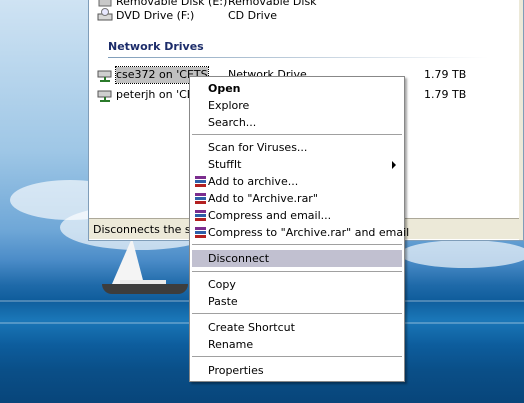 Image resolution: width=524 pixels, height=403 pixels. What do you see at coordinates (128, 261) in the screenshot?
I see `sailboat-sail` at bounding box center [128, 261].